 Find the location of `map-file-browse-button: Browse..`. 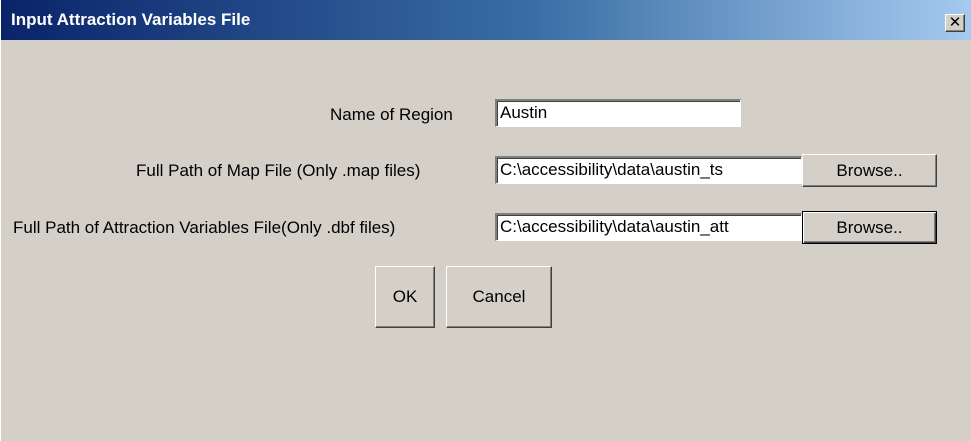

map-file-browse-button: Browse.. is located at coordinates (869, 170).